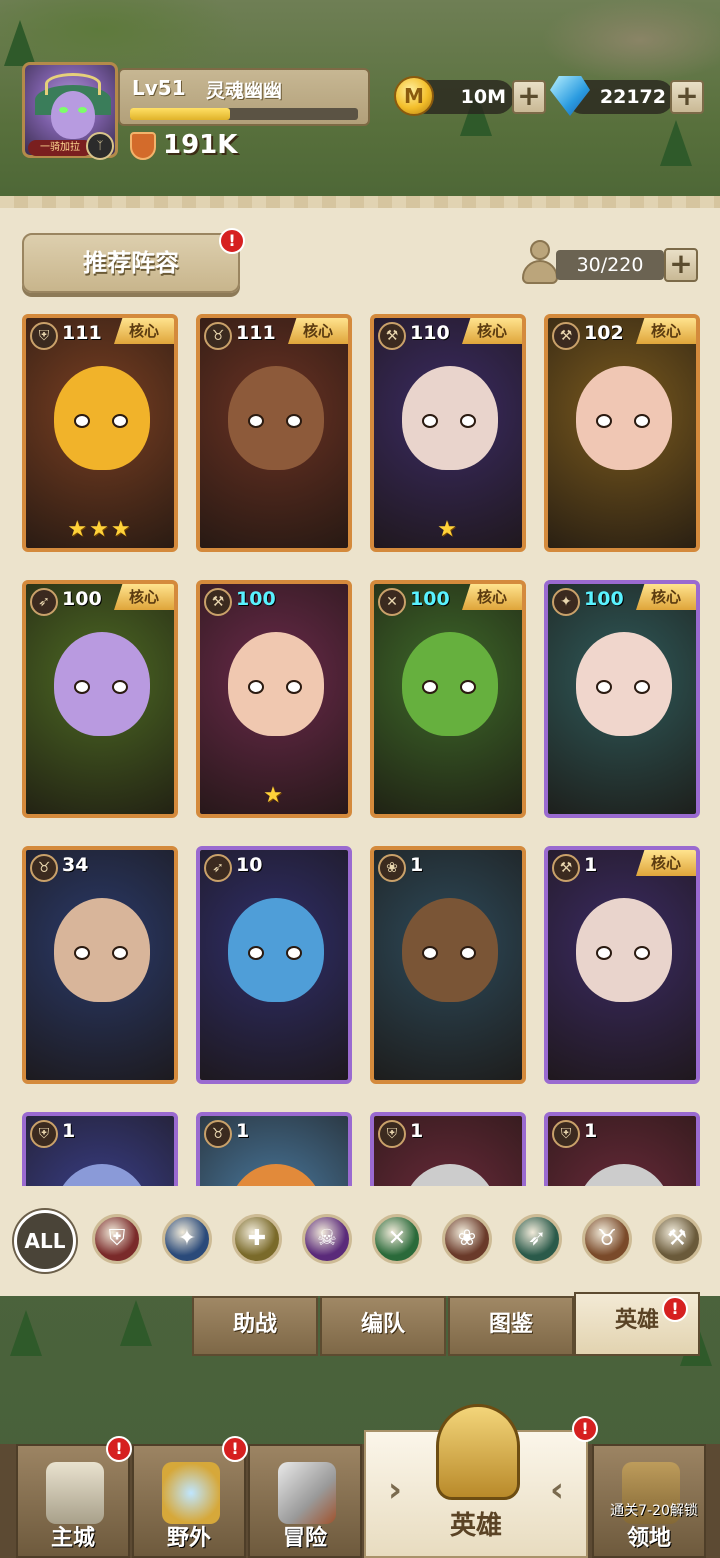  What do you see at coordinates (180, 114) in the screenshot?
I see `exp-bar-fill` at bounding box center [180, 114].